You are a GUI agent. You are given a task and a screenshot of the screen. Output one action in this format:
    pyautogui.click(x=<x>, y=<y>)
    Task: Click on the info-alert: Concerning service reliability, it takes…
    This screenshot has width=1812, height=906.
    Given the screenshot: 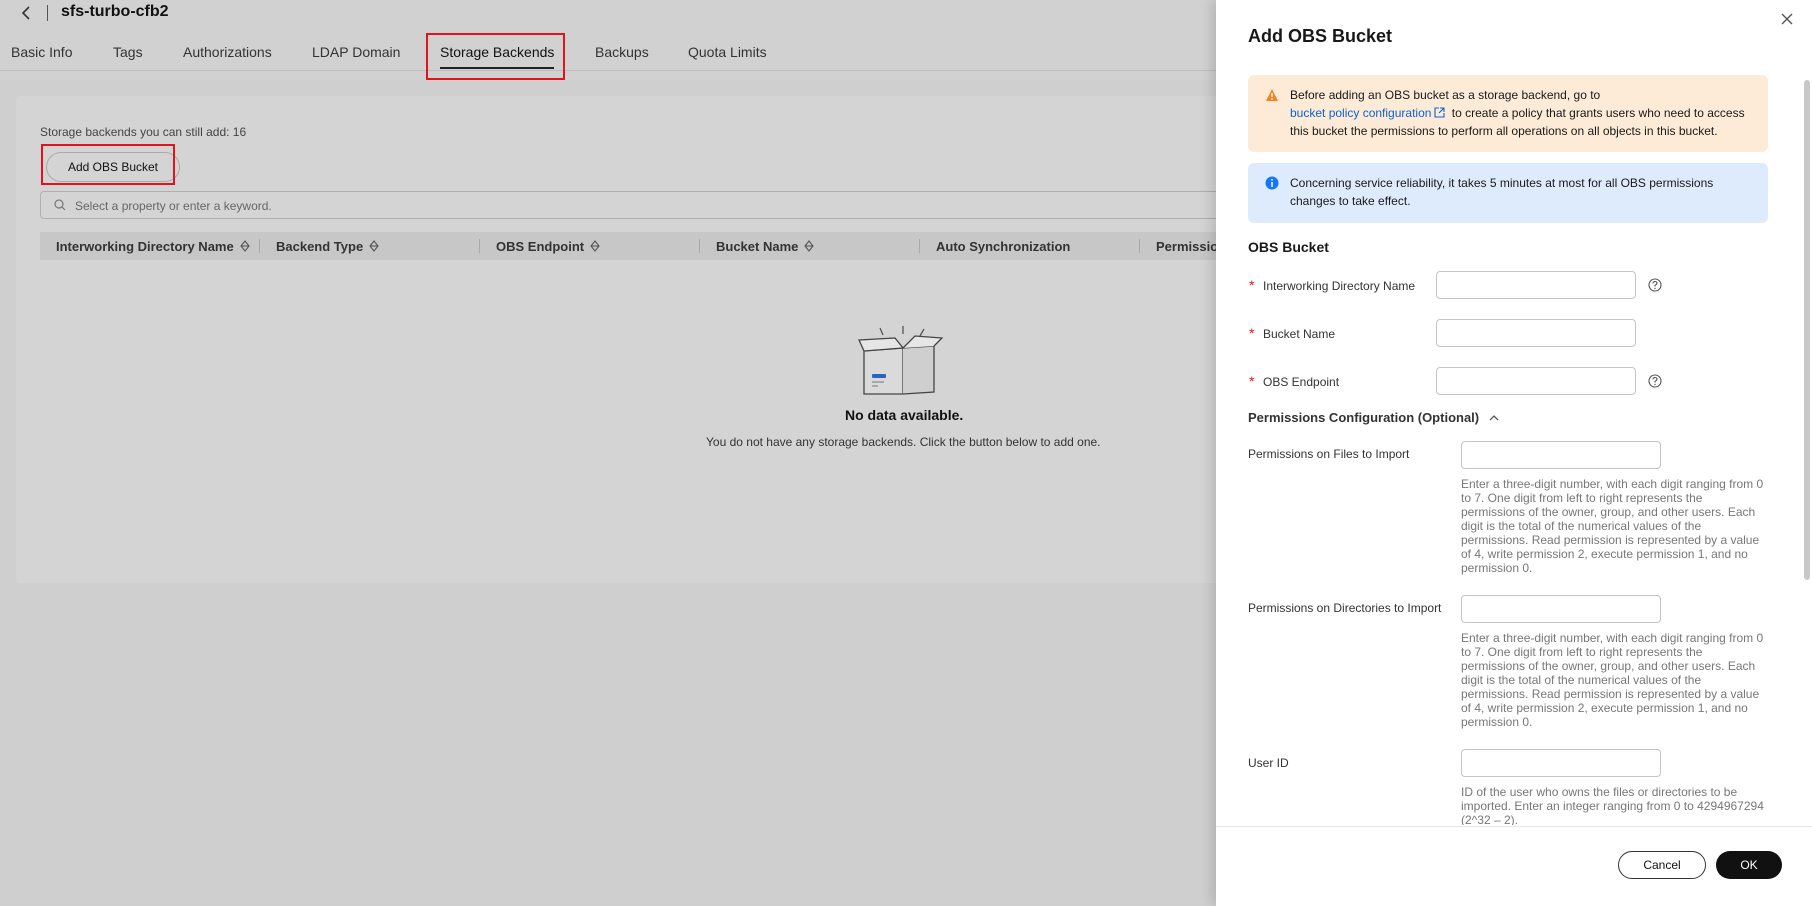 What is the action you would take?
    pyautogui.click(x=1508, y=193)
    